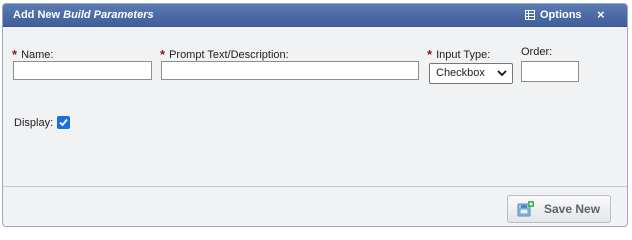 Image resolution: width=632 pixels, height=240 pixels. I want to click on dialog-title-prefix: Add New, so click(37, 15).